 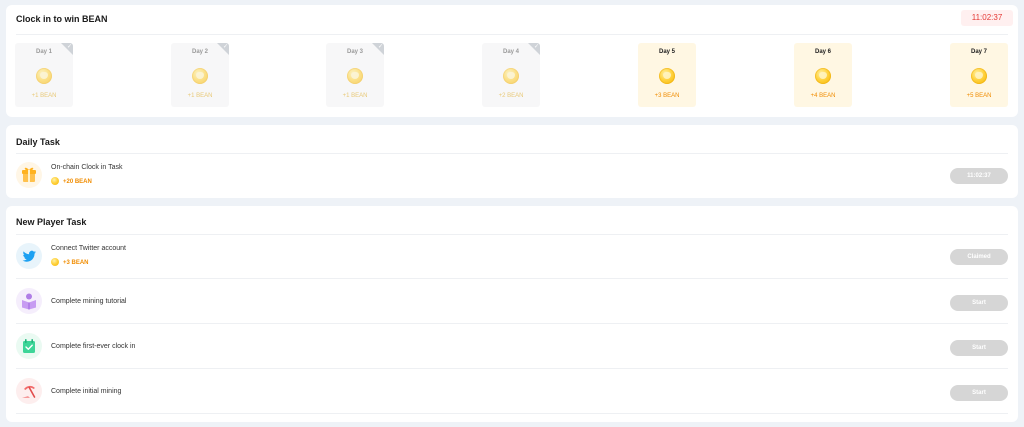 I want to click on day-reward: +5 BEAN, so click(x=979, y=96).